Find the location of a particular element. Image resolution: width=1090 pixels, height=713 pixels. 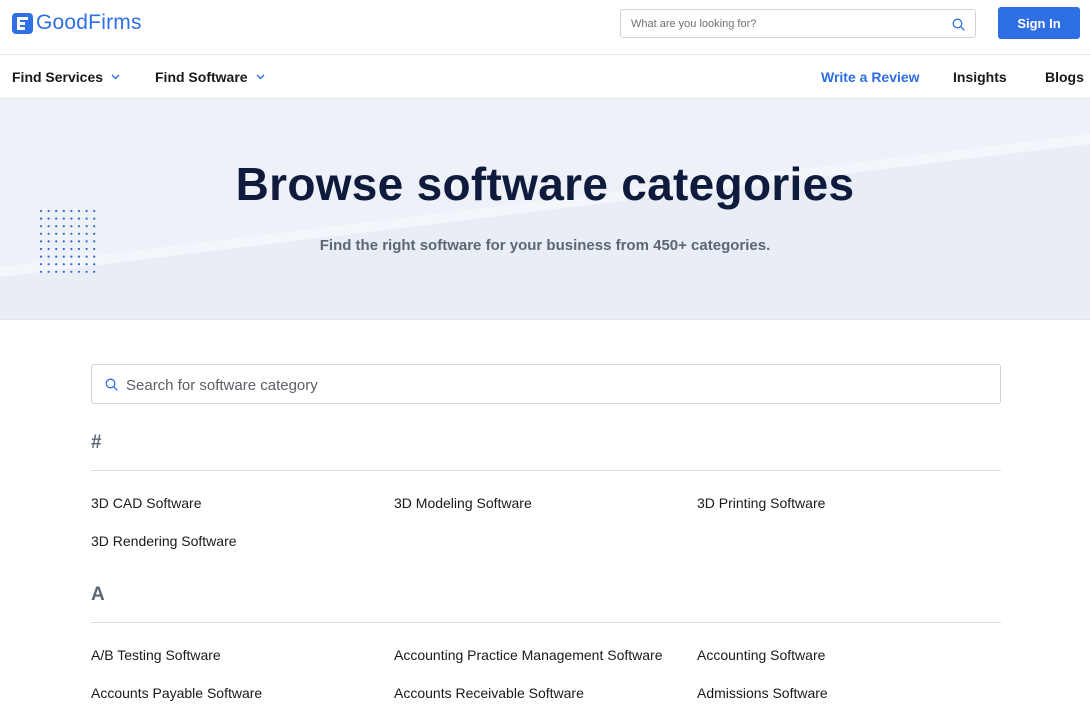

category-link: 3D Printing Software is located at coordinates (761, 503).